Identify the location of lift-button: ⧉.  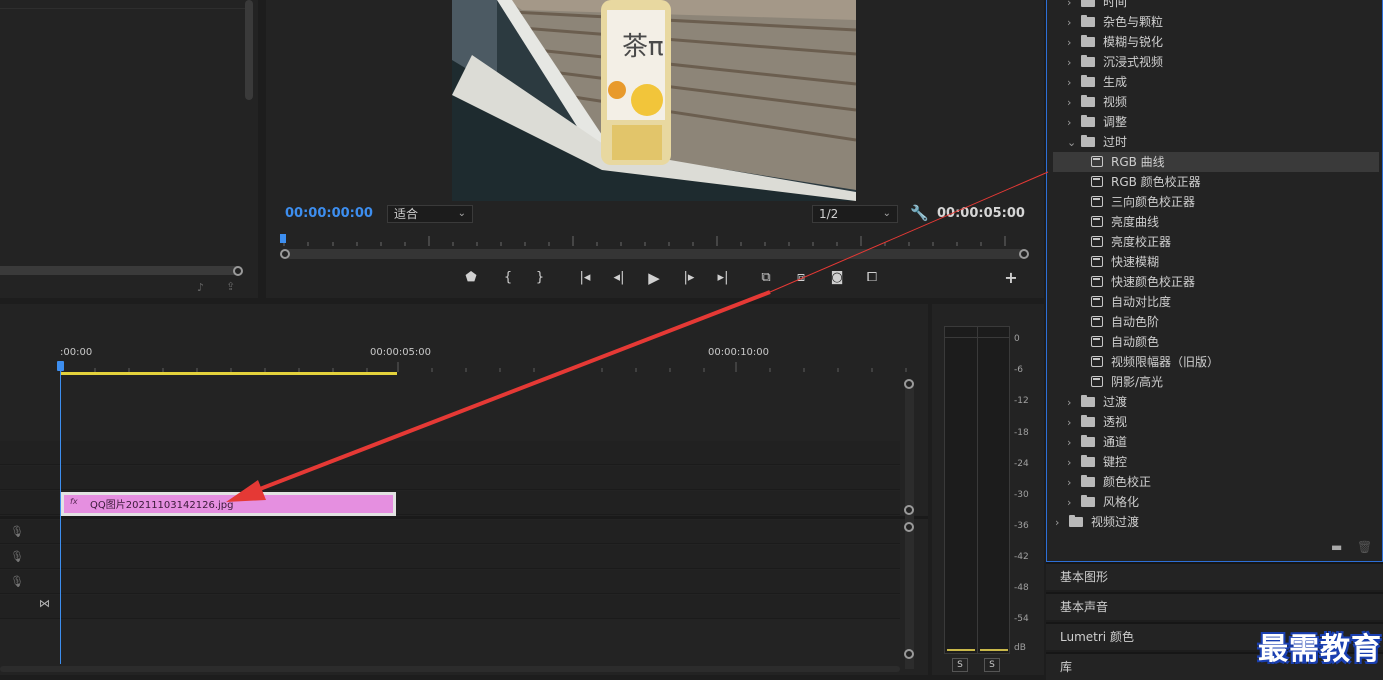
(766, 278).